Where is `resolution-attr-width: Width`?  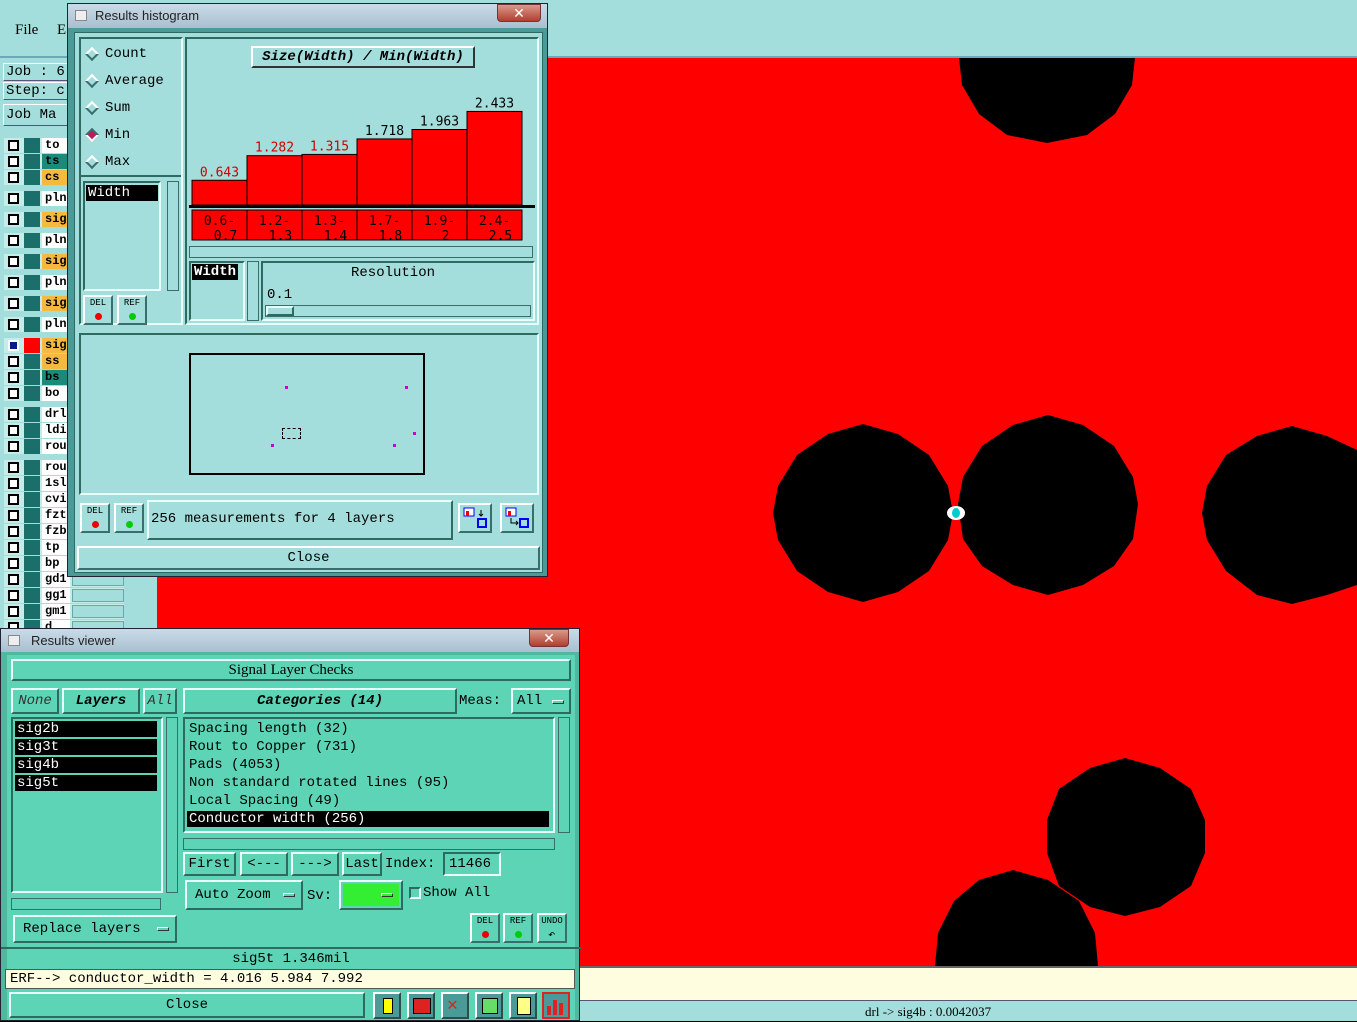 resolution-attr-width: Width is located at coordinates (215, 272).